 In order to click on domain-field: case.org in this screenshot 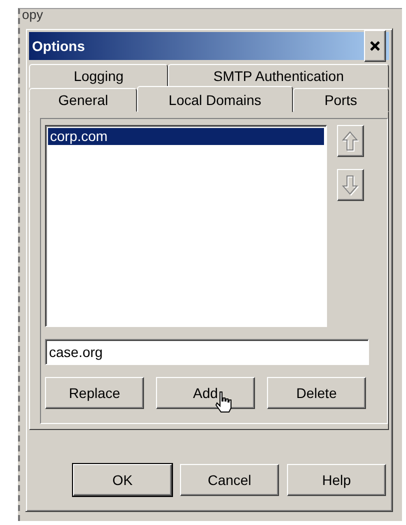, I will do `click(207, 352)`.